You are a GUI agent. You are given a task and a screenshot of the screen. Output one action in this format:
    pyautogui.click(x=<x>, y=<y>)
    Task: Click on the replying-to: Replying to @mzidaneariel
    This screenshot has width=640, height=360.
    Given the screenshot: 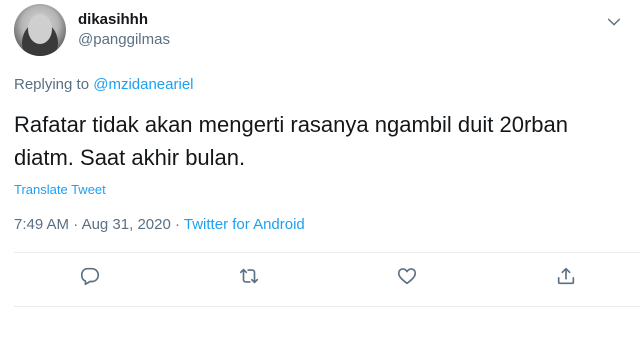 What is the action you would take?
    pyautogui.click(x=104, y=84)
    